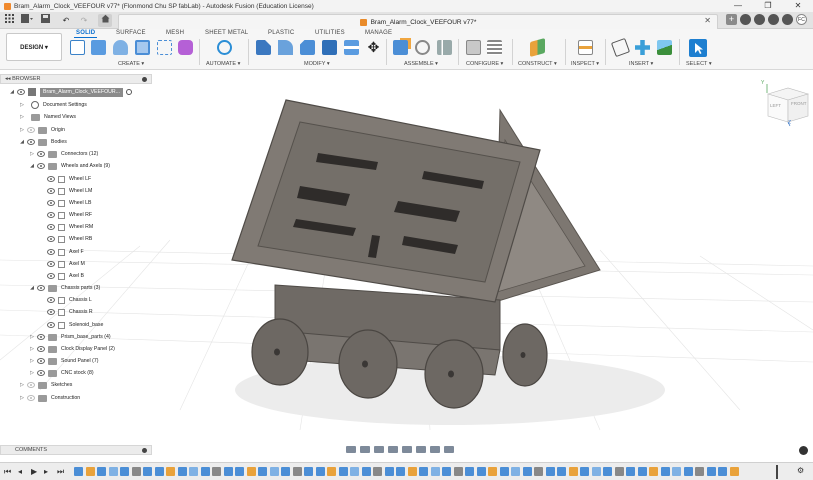 The image size is (813, 480). I want to click on tree-item-clock-display-panel: ▷ Clock Display Panel (2), so click(72, 349).